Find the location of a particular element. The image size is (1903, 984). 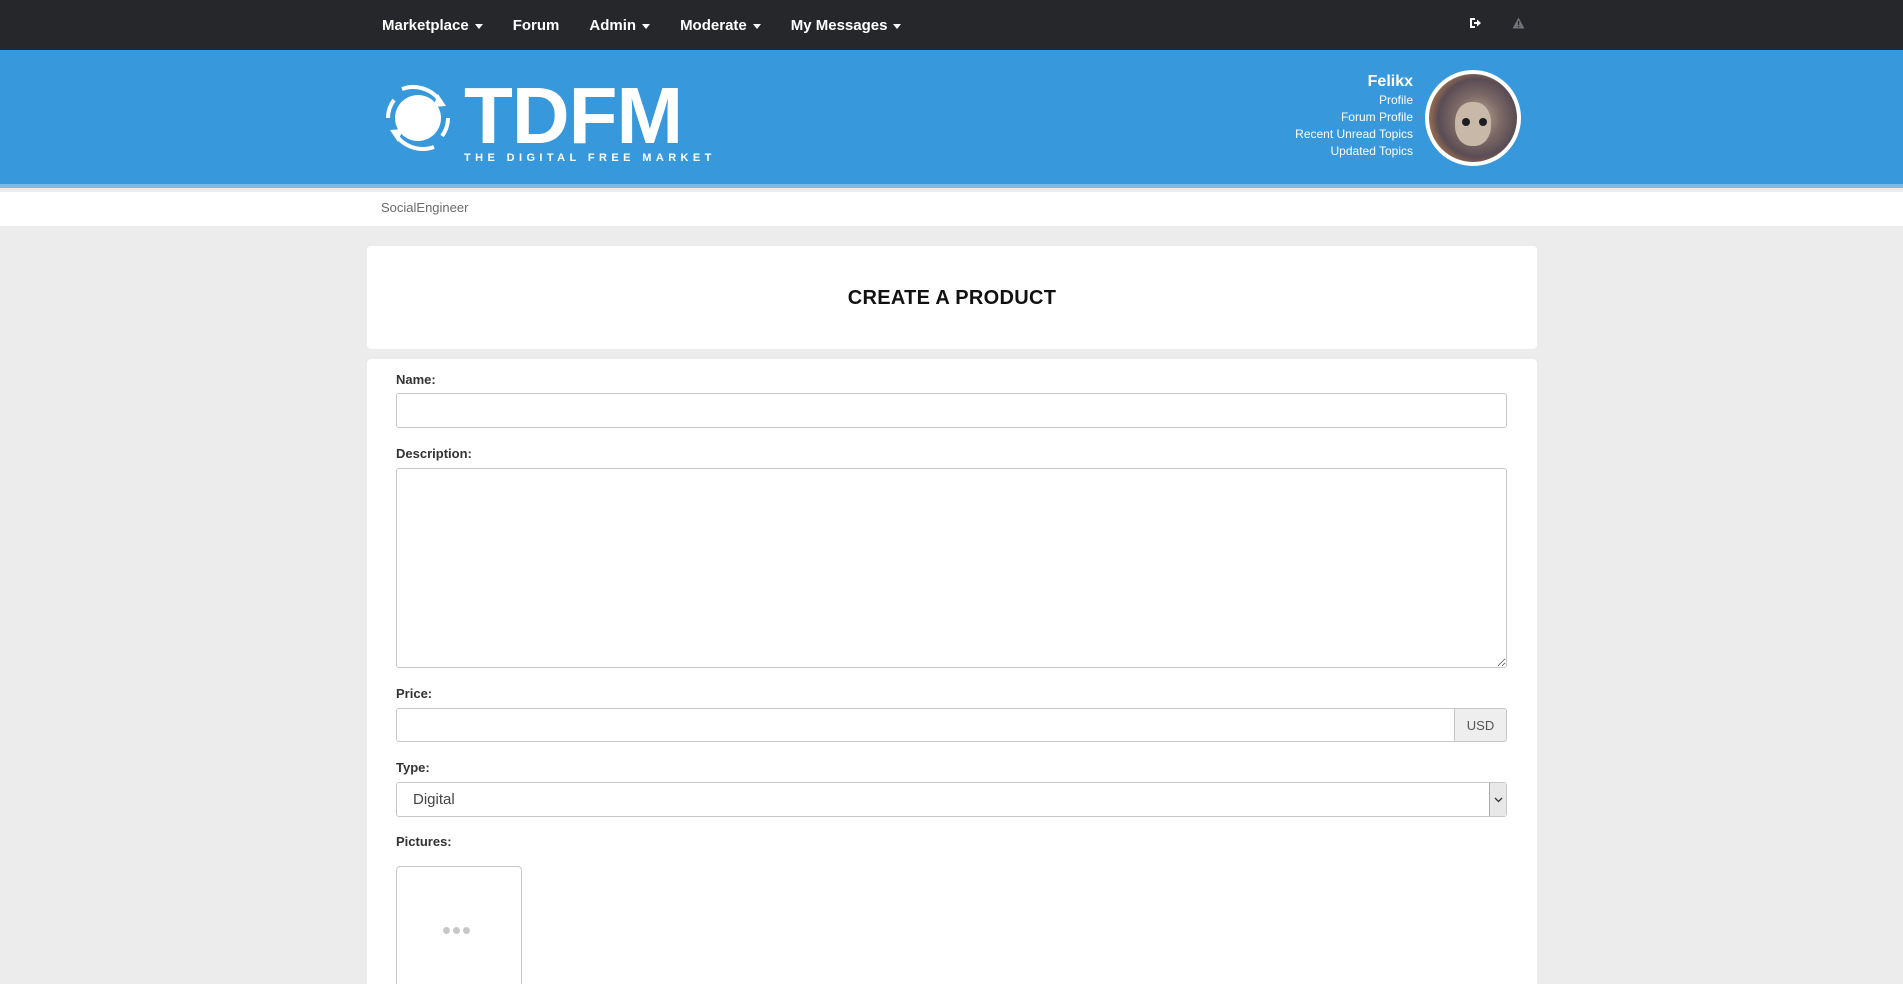

type-select: Digital is located at coordinates (951, 799).